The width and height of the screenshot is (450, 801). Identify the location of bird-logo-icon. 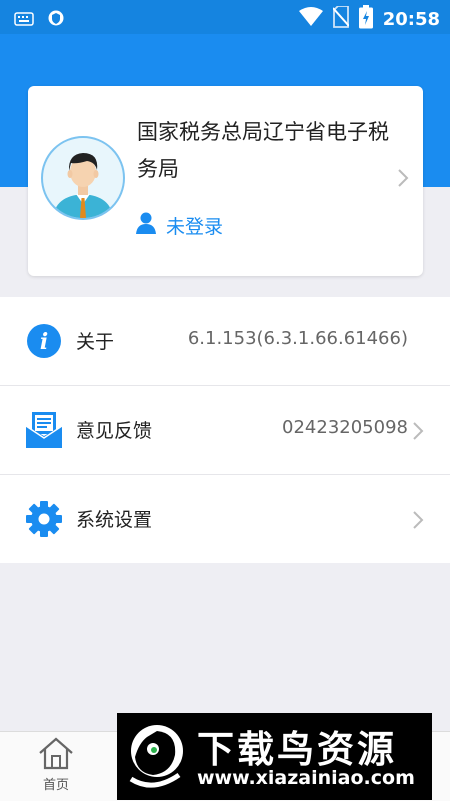
(155, 757).